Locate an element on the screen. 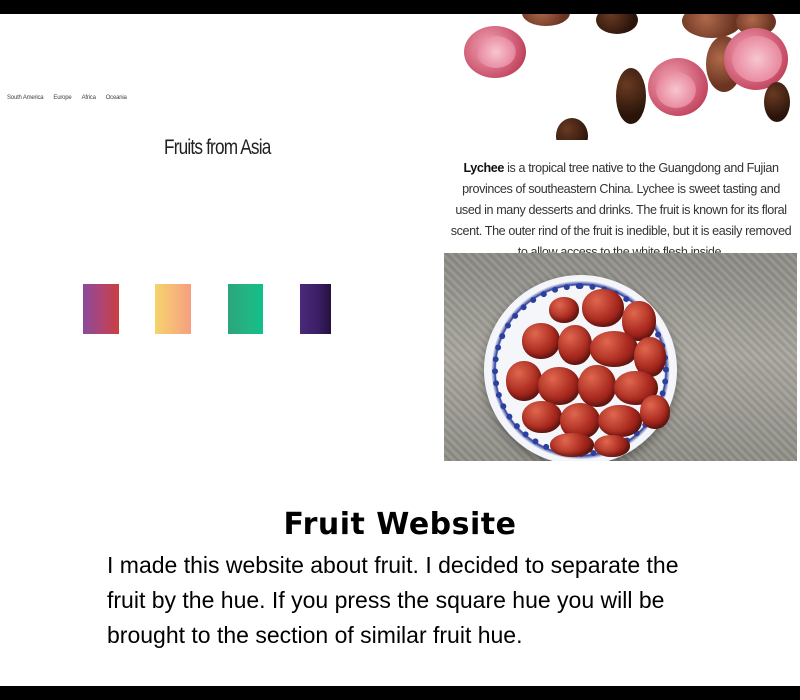  section-title: Fruits from Asia is located at coordinates (217, 147).